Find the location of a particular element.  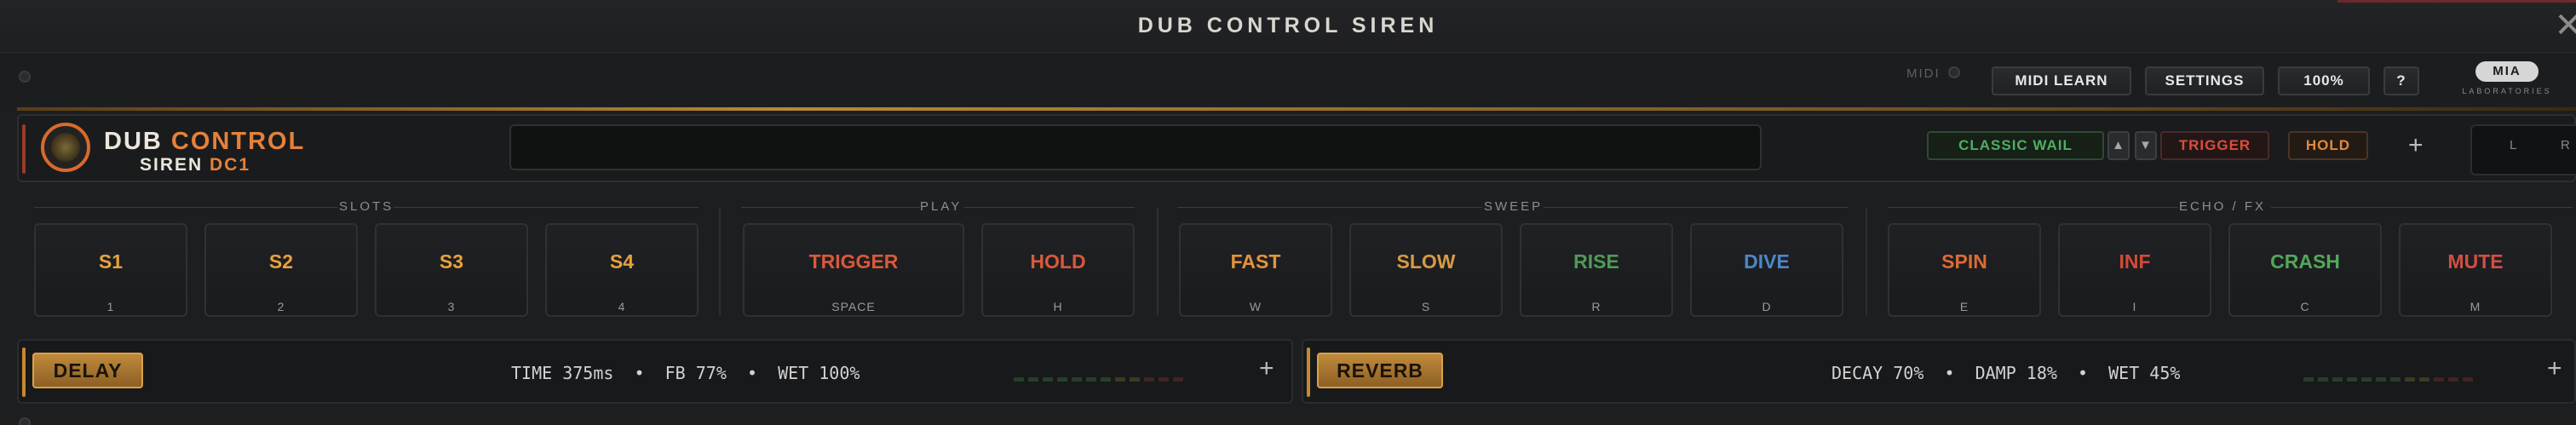

pad-rise: RISE R is located at coordinates (1597, 270).